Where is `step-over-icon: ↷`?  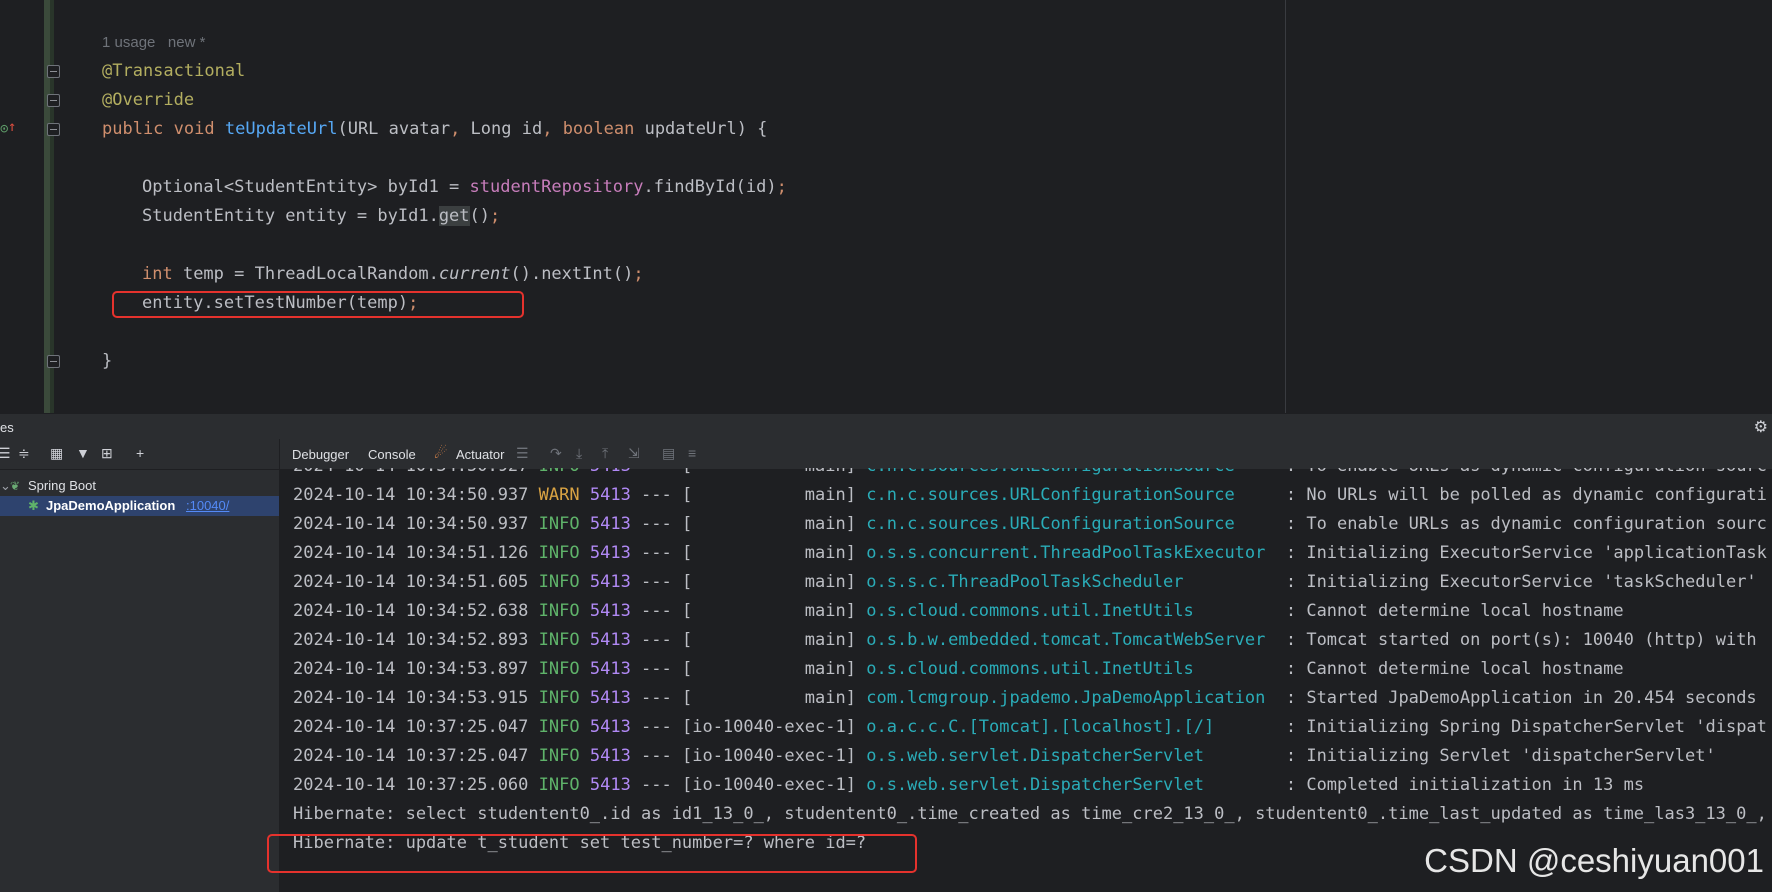
step-over-icon: ↷ is located at coordinates (556, 453).